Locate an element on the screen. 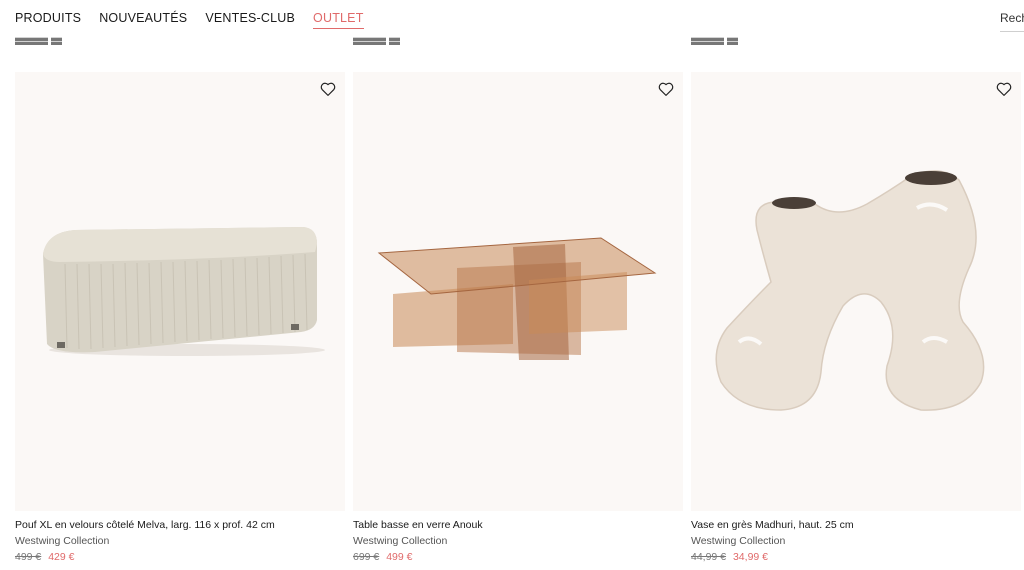 The image size is (1024, 570). sale-price: 429 € is located at coordinates (61, 557).